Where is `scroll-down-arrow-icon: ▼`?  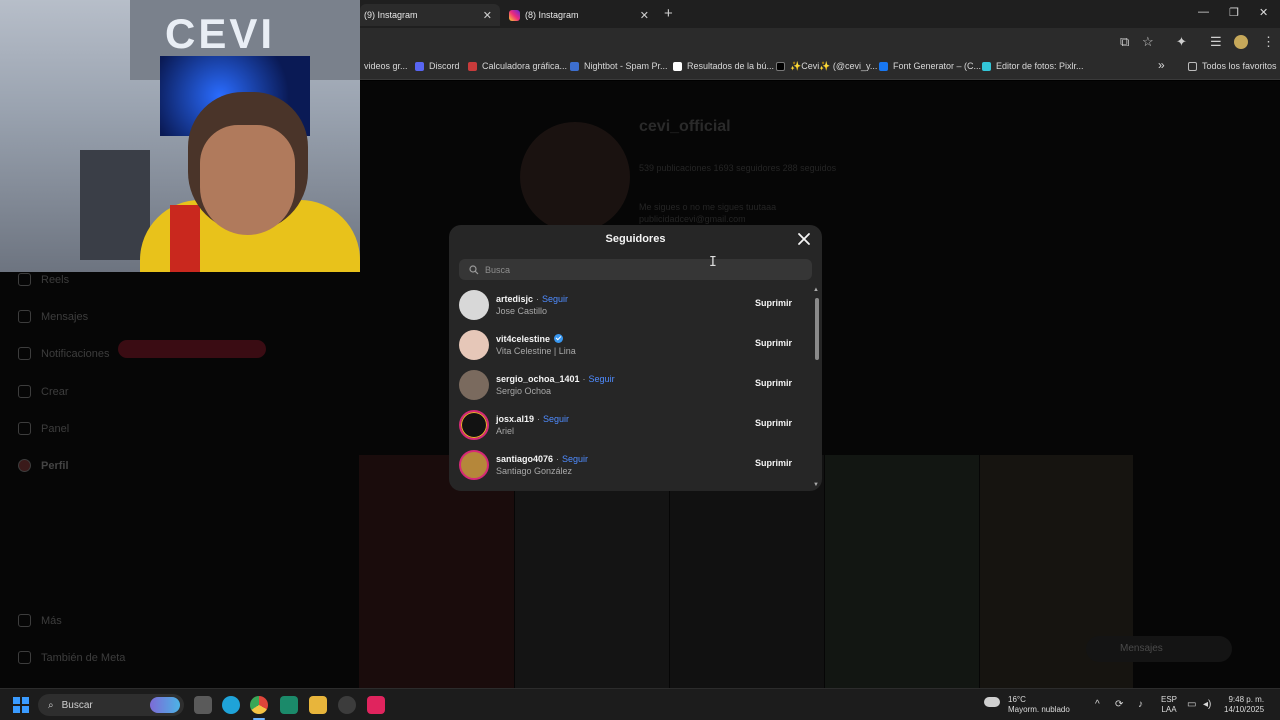
scroll-down-arrow-icon: ▼ is located at coordinates (816, 485).